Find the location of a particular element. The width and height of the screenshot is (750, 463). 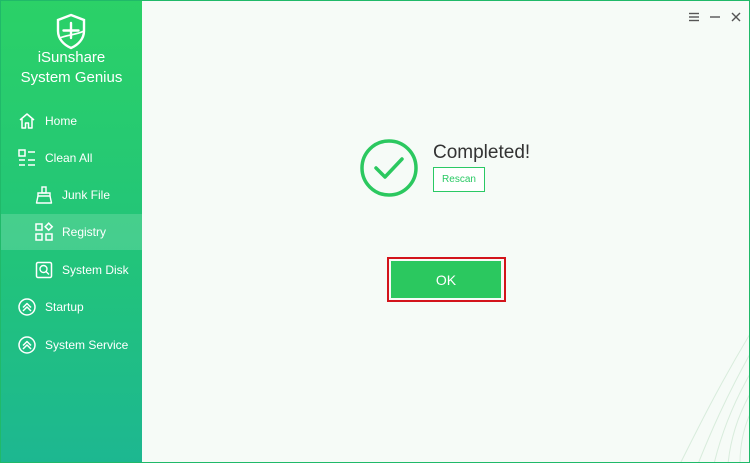

check-circle-icon is located at coordinates (389, 168).